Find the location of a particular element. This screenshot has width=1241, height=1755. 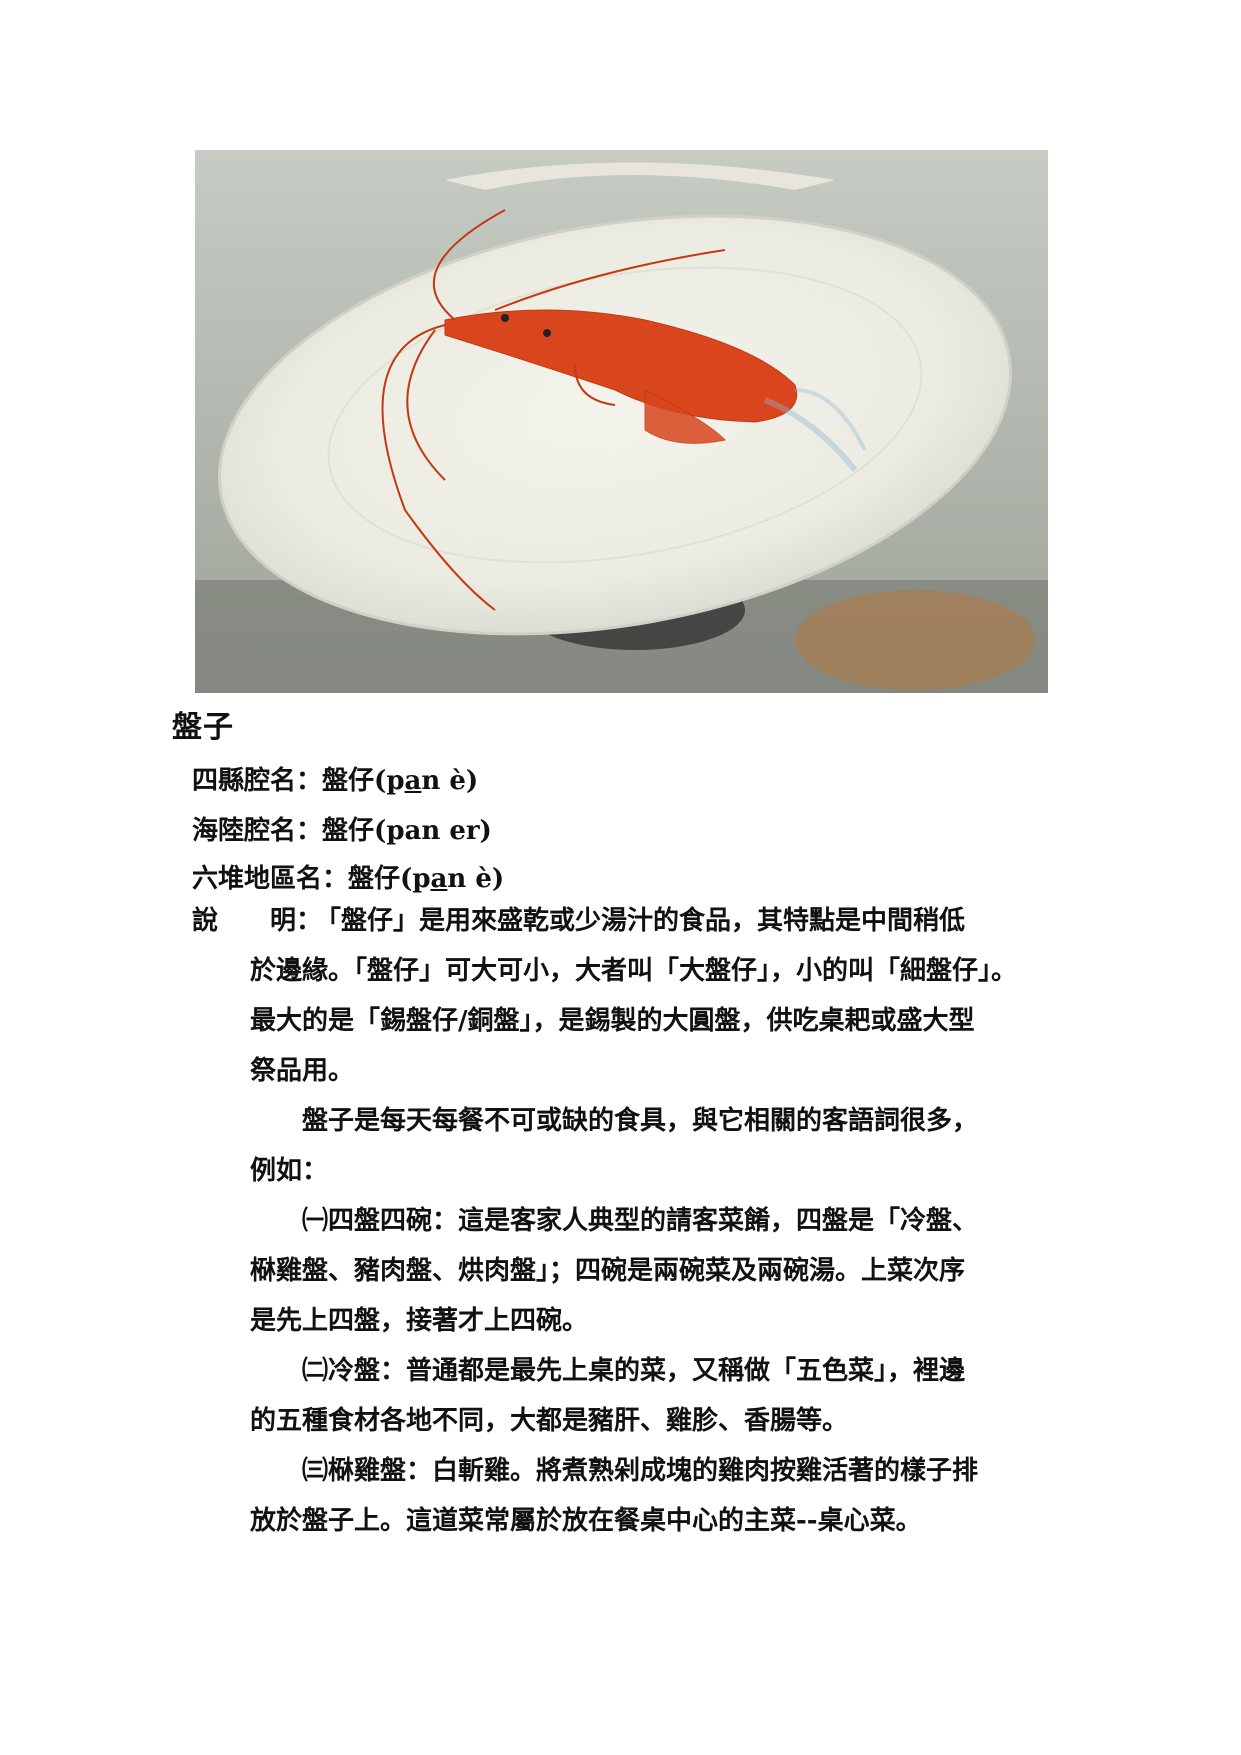

item-3-line-1: ㈢㮟雞盤：白斬雞。將煮熟剁成塊的雞肉按雞活著的樣子排 is located at coordinates (614, 1471).